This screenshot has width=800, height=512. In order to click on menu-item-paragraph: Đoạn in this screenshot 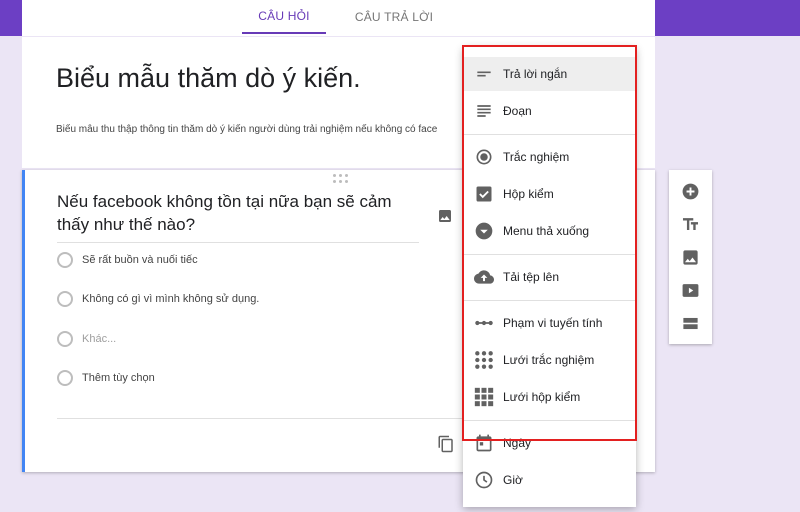, I will do `click(549, 111)`.